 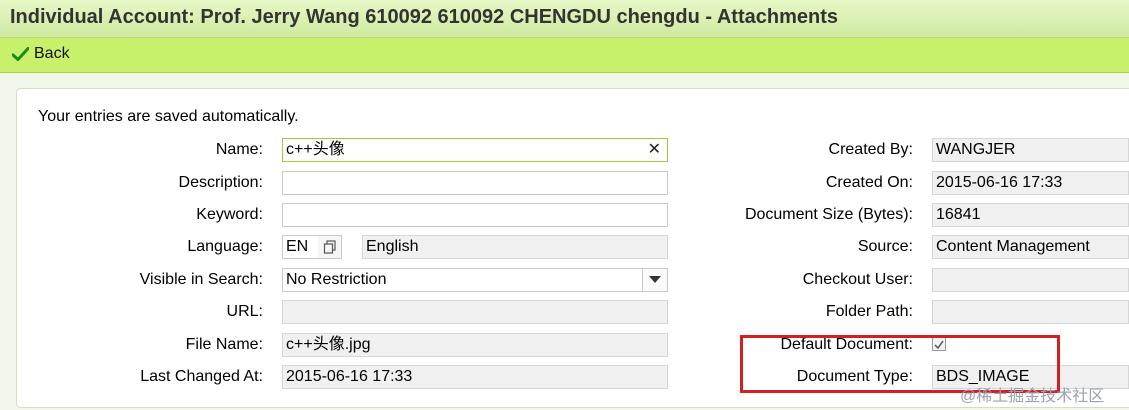 I want to click on name-input: c++头像 ✕, so click(x=475, y=150).